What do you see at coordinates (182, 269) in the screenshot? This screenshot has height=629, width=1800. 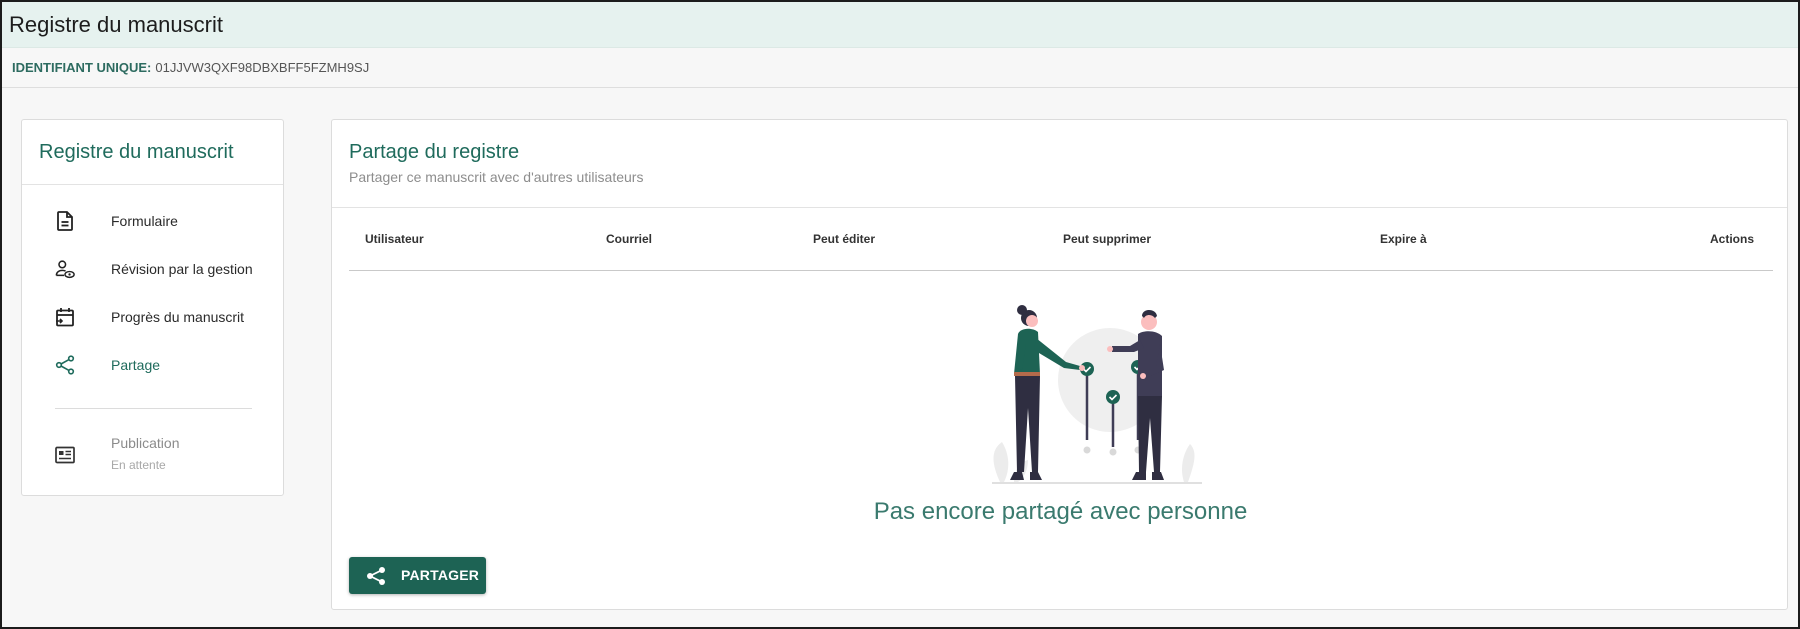 I see `sidebar-item-label: Révision par la gestion` at bounding box center [182, 269].